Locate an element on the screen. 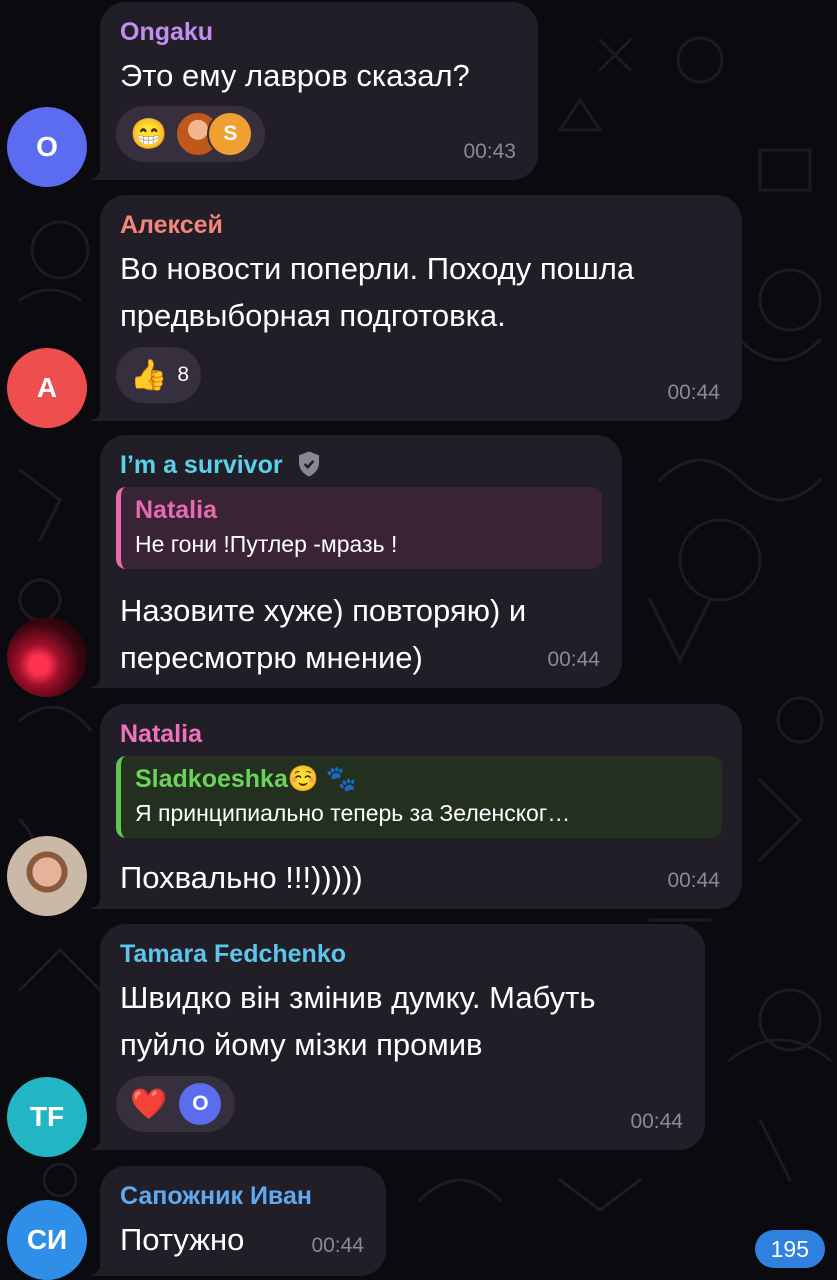  reactor-avatar-s: S is located at coordinates (230, 134).